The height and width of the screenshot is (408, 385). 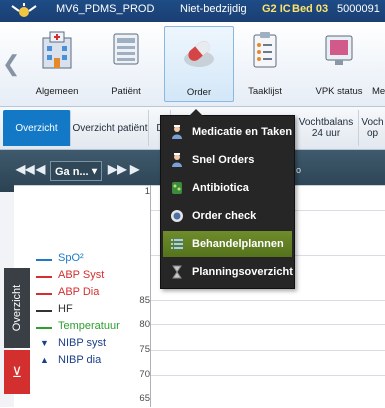 I want to click on unit-label: G2 IC, so click(x=276, y=9).